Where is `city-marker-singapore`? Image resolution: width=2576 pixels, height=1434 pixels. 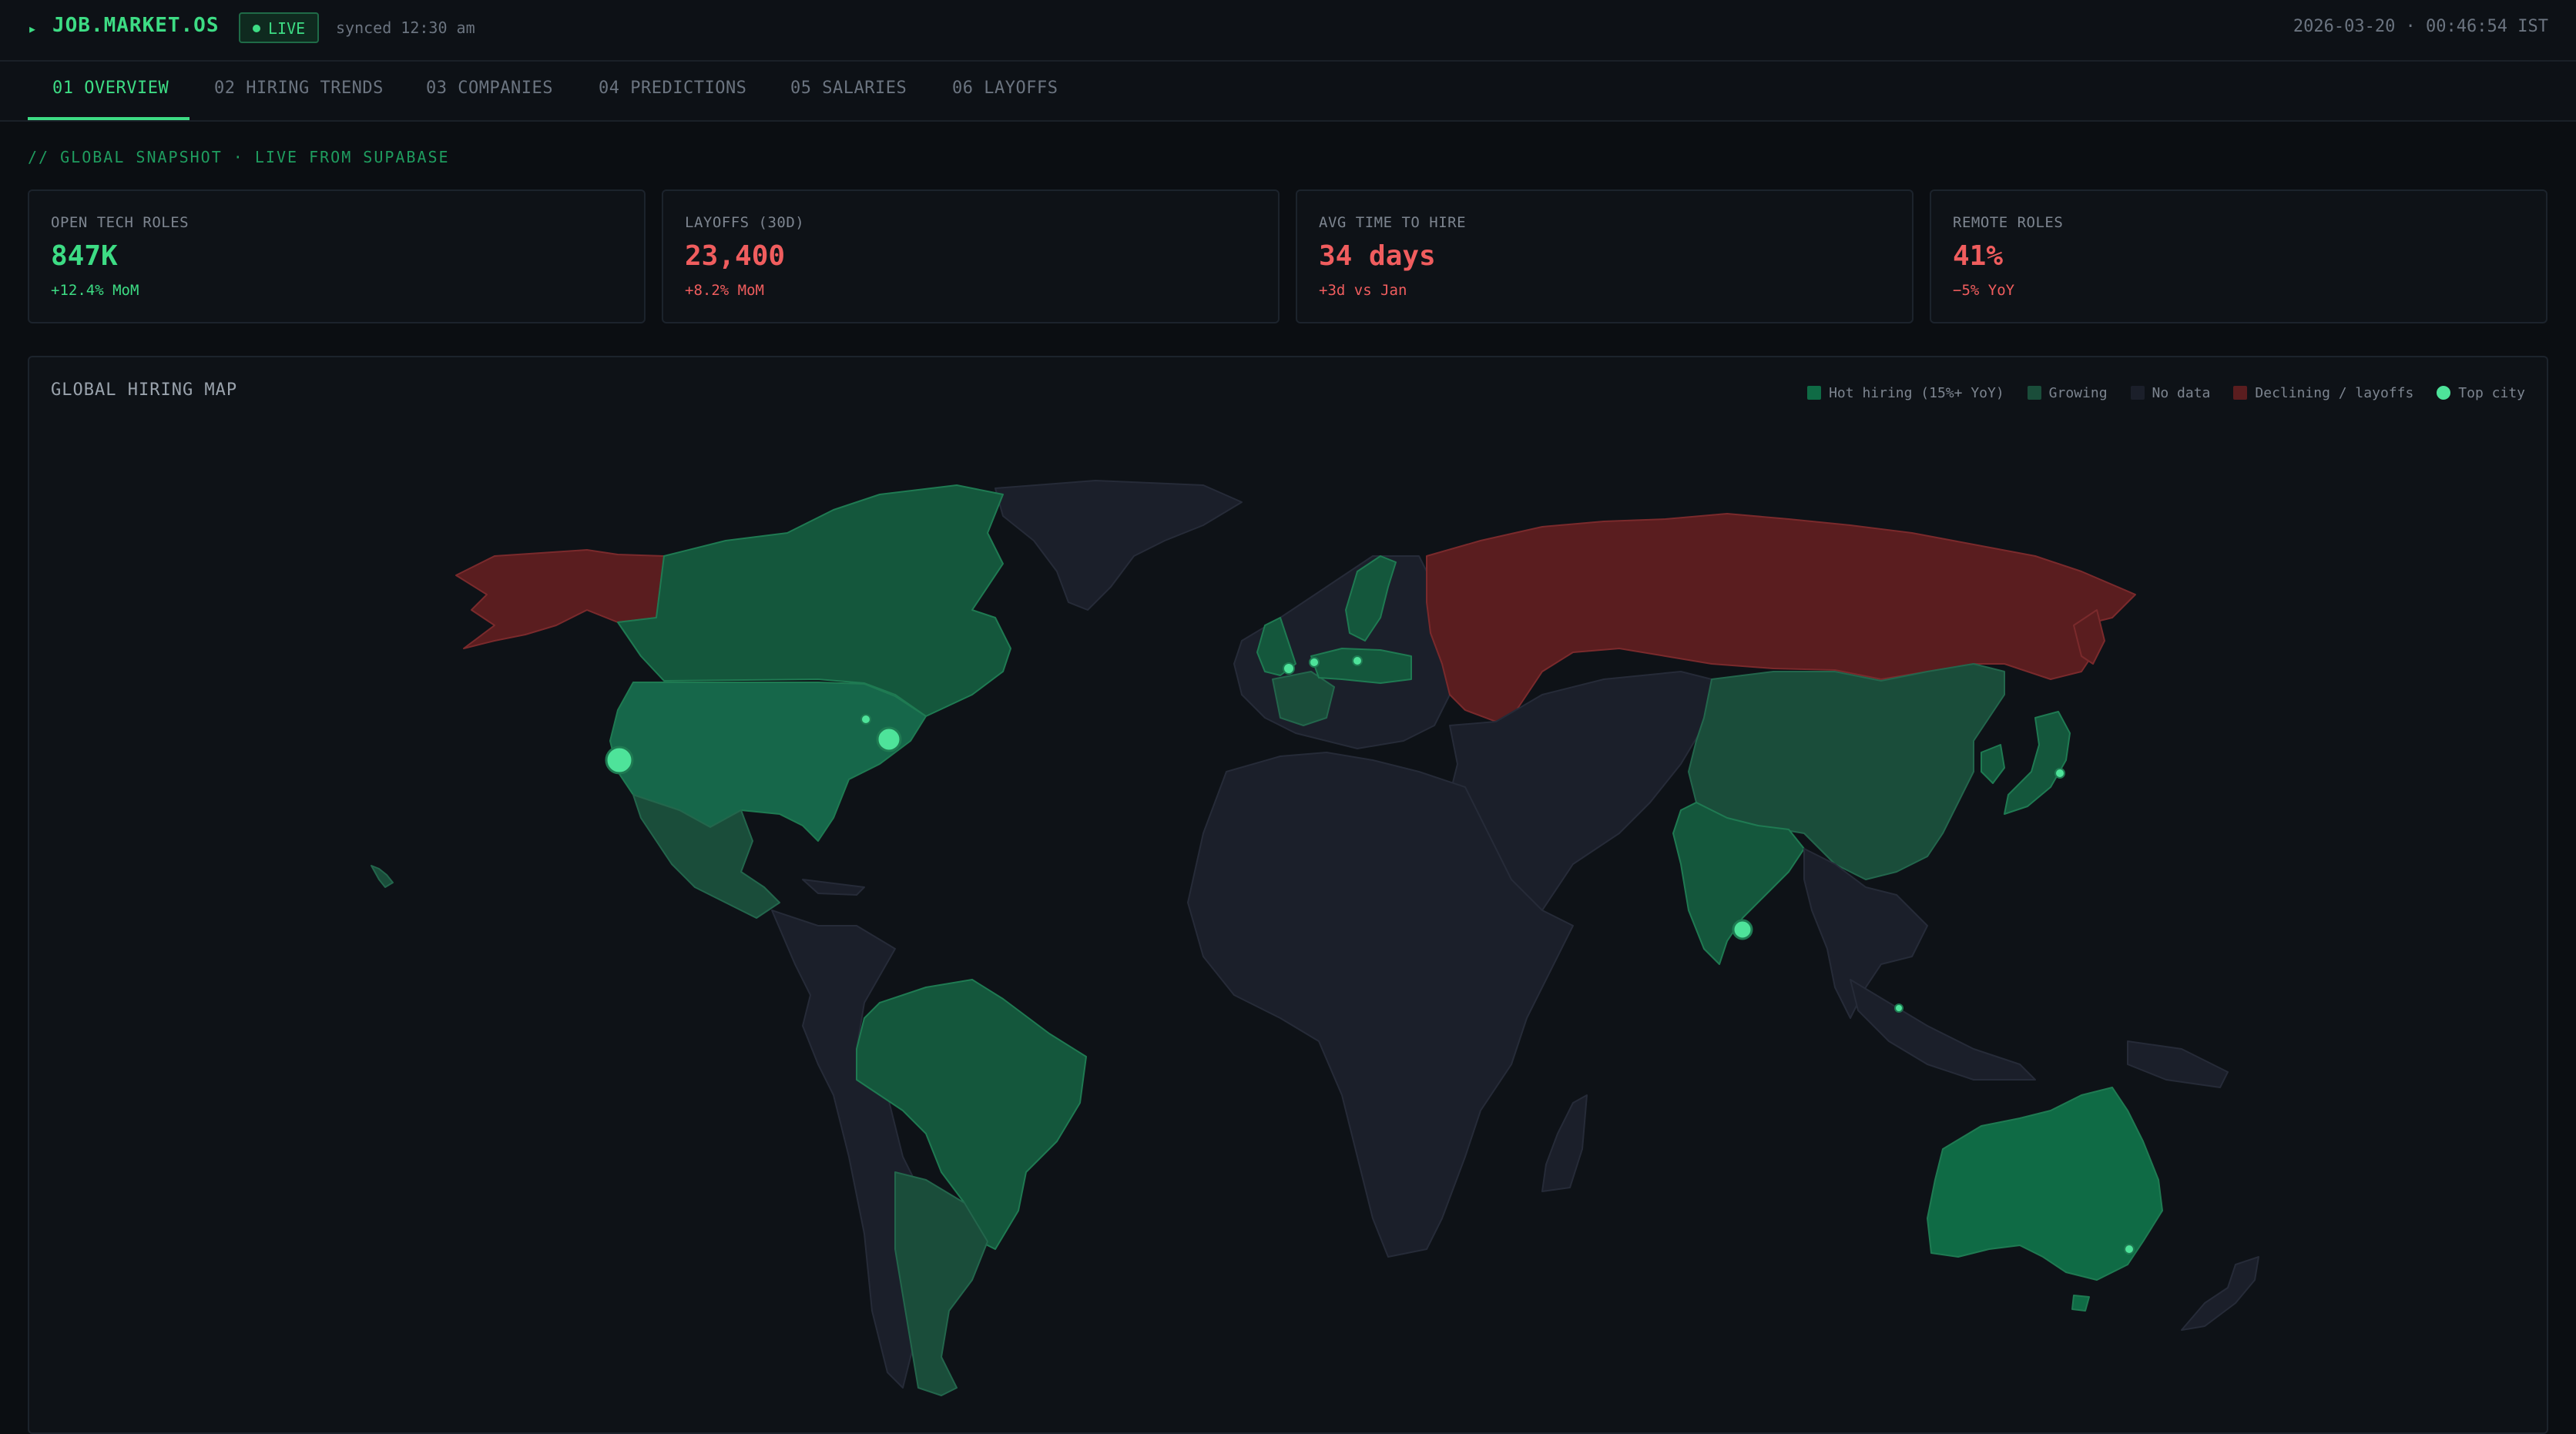
city-marker-singapore is located at coordinates (1898, 1008).